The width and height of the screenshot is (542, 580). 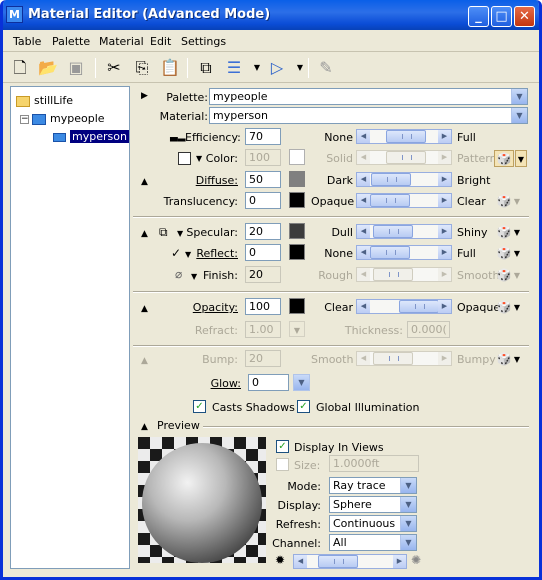 What do you see at coordinates (404, 136) in the screenshot?
I see `efficiency-slider: ◀ ▶` at bounding box center [404, 136].